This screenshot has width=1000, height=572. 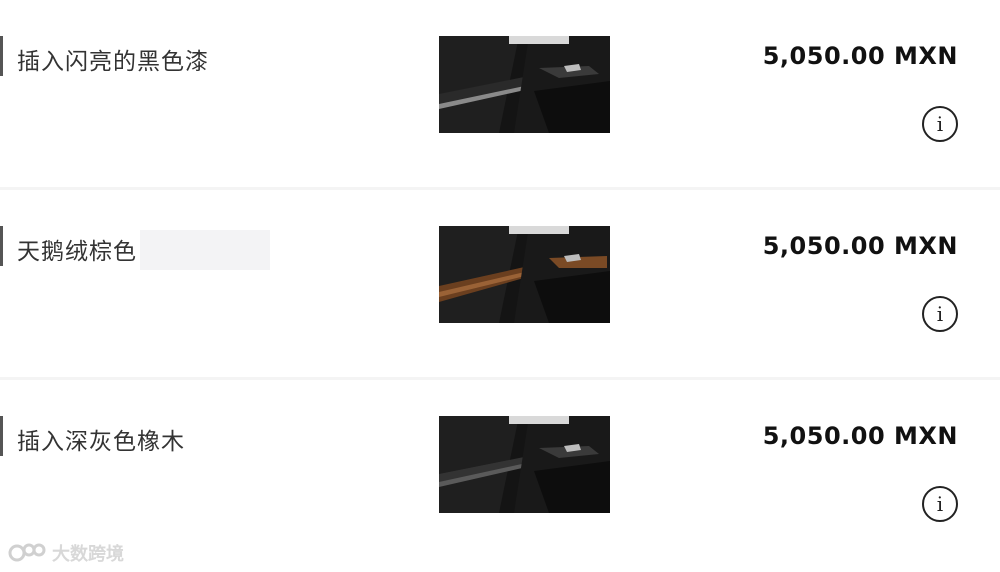 I want to click on label-highlight, so click(x=205, y=250).